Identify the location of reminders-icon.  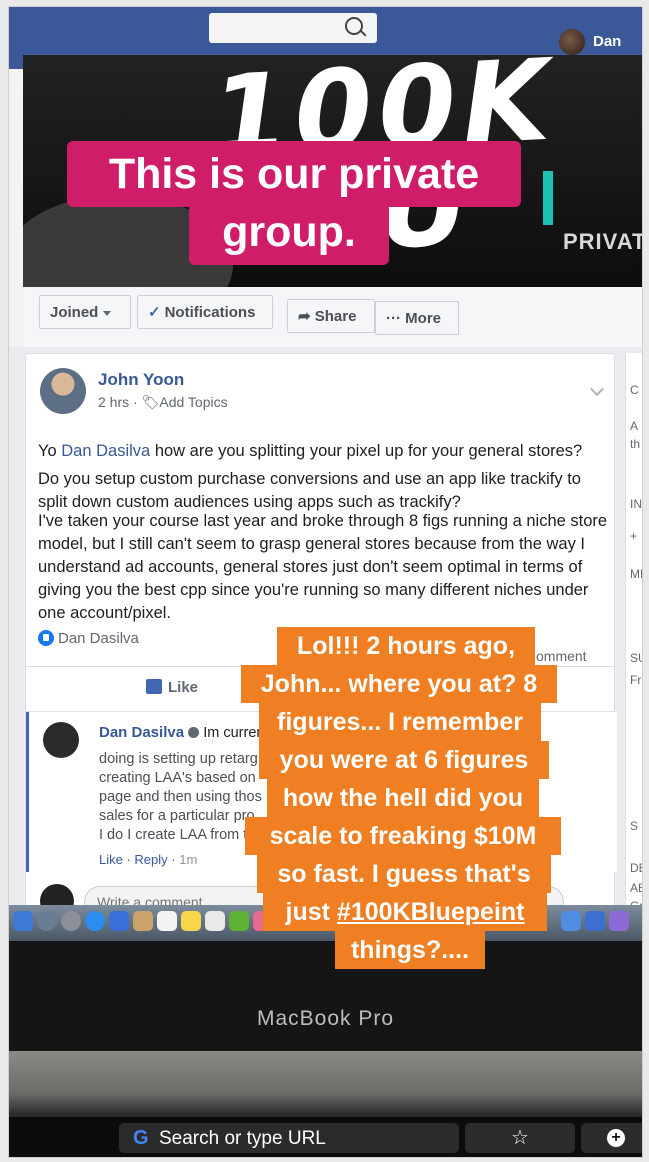
(215, 921).